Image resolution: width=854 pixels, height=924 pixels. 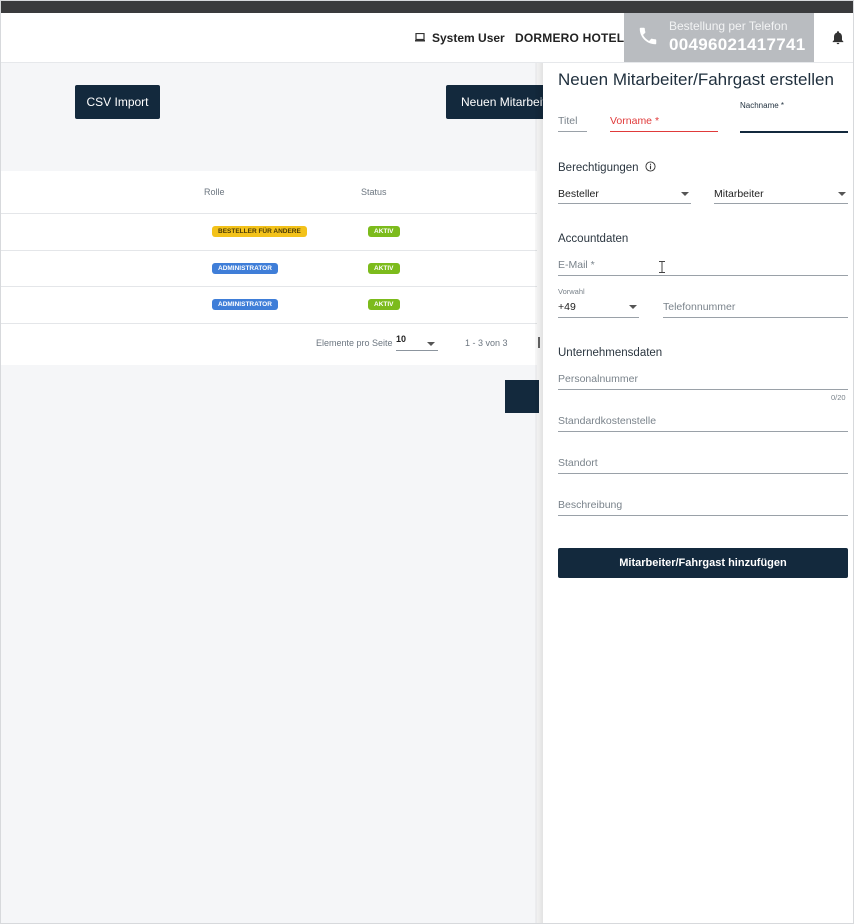 What do you see at coordinates (703, 464) in the screenshot?
I see `standort-field: Standort` at bounding box center [703, 464].